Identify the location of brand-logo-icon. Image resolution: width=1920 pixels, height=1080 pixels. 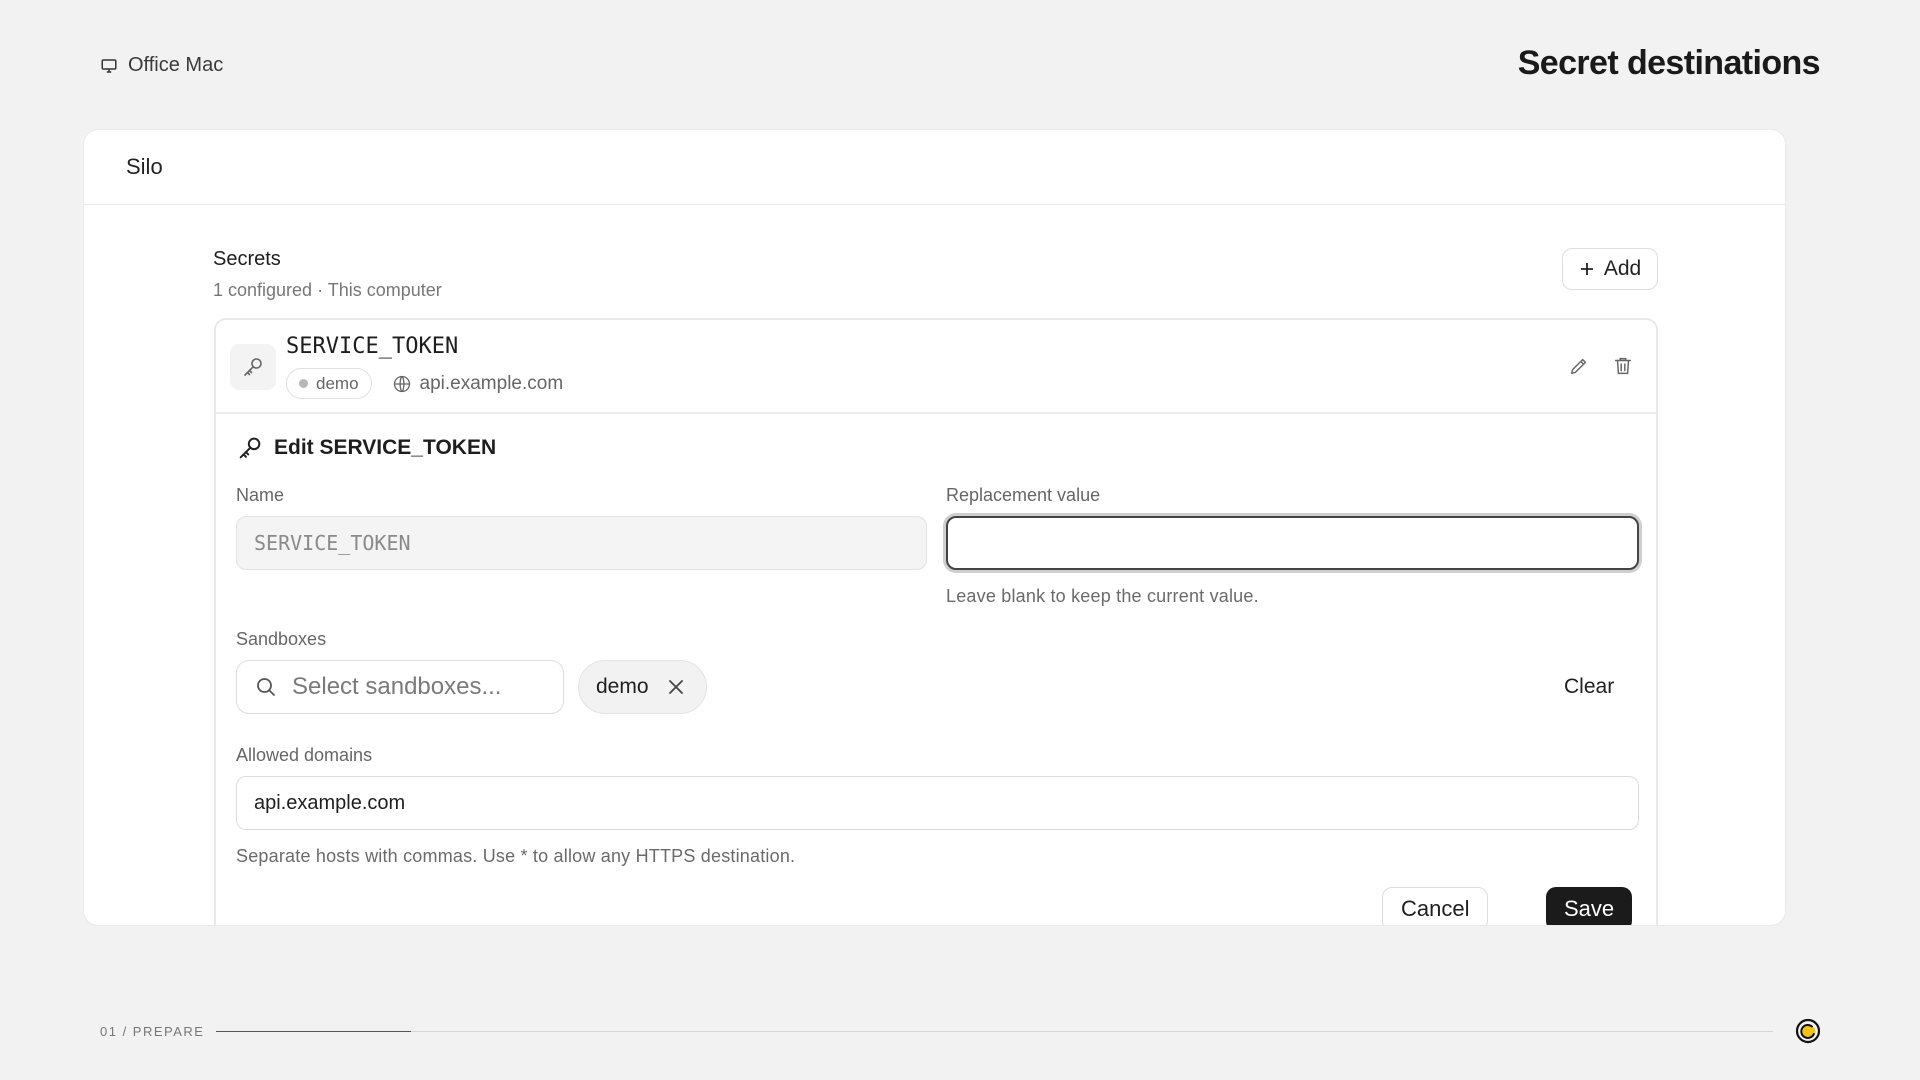
(1808, 1031).